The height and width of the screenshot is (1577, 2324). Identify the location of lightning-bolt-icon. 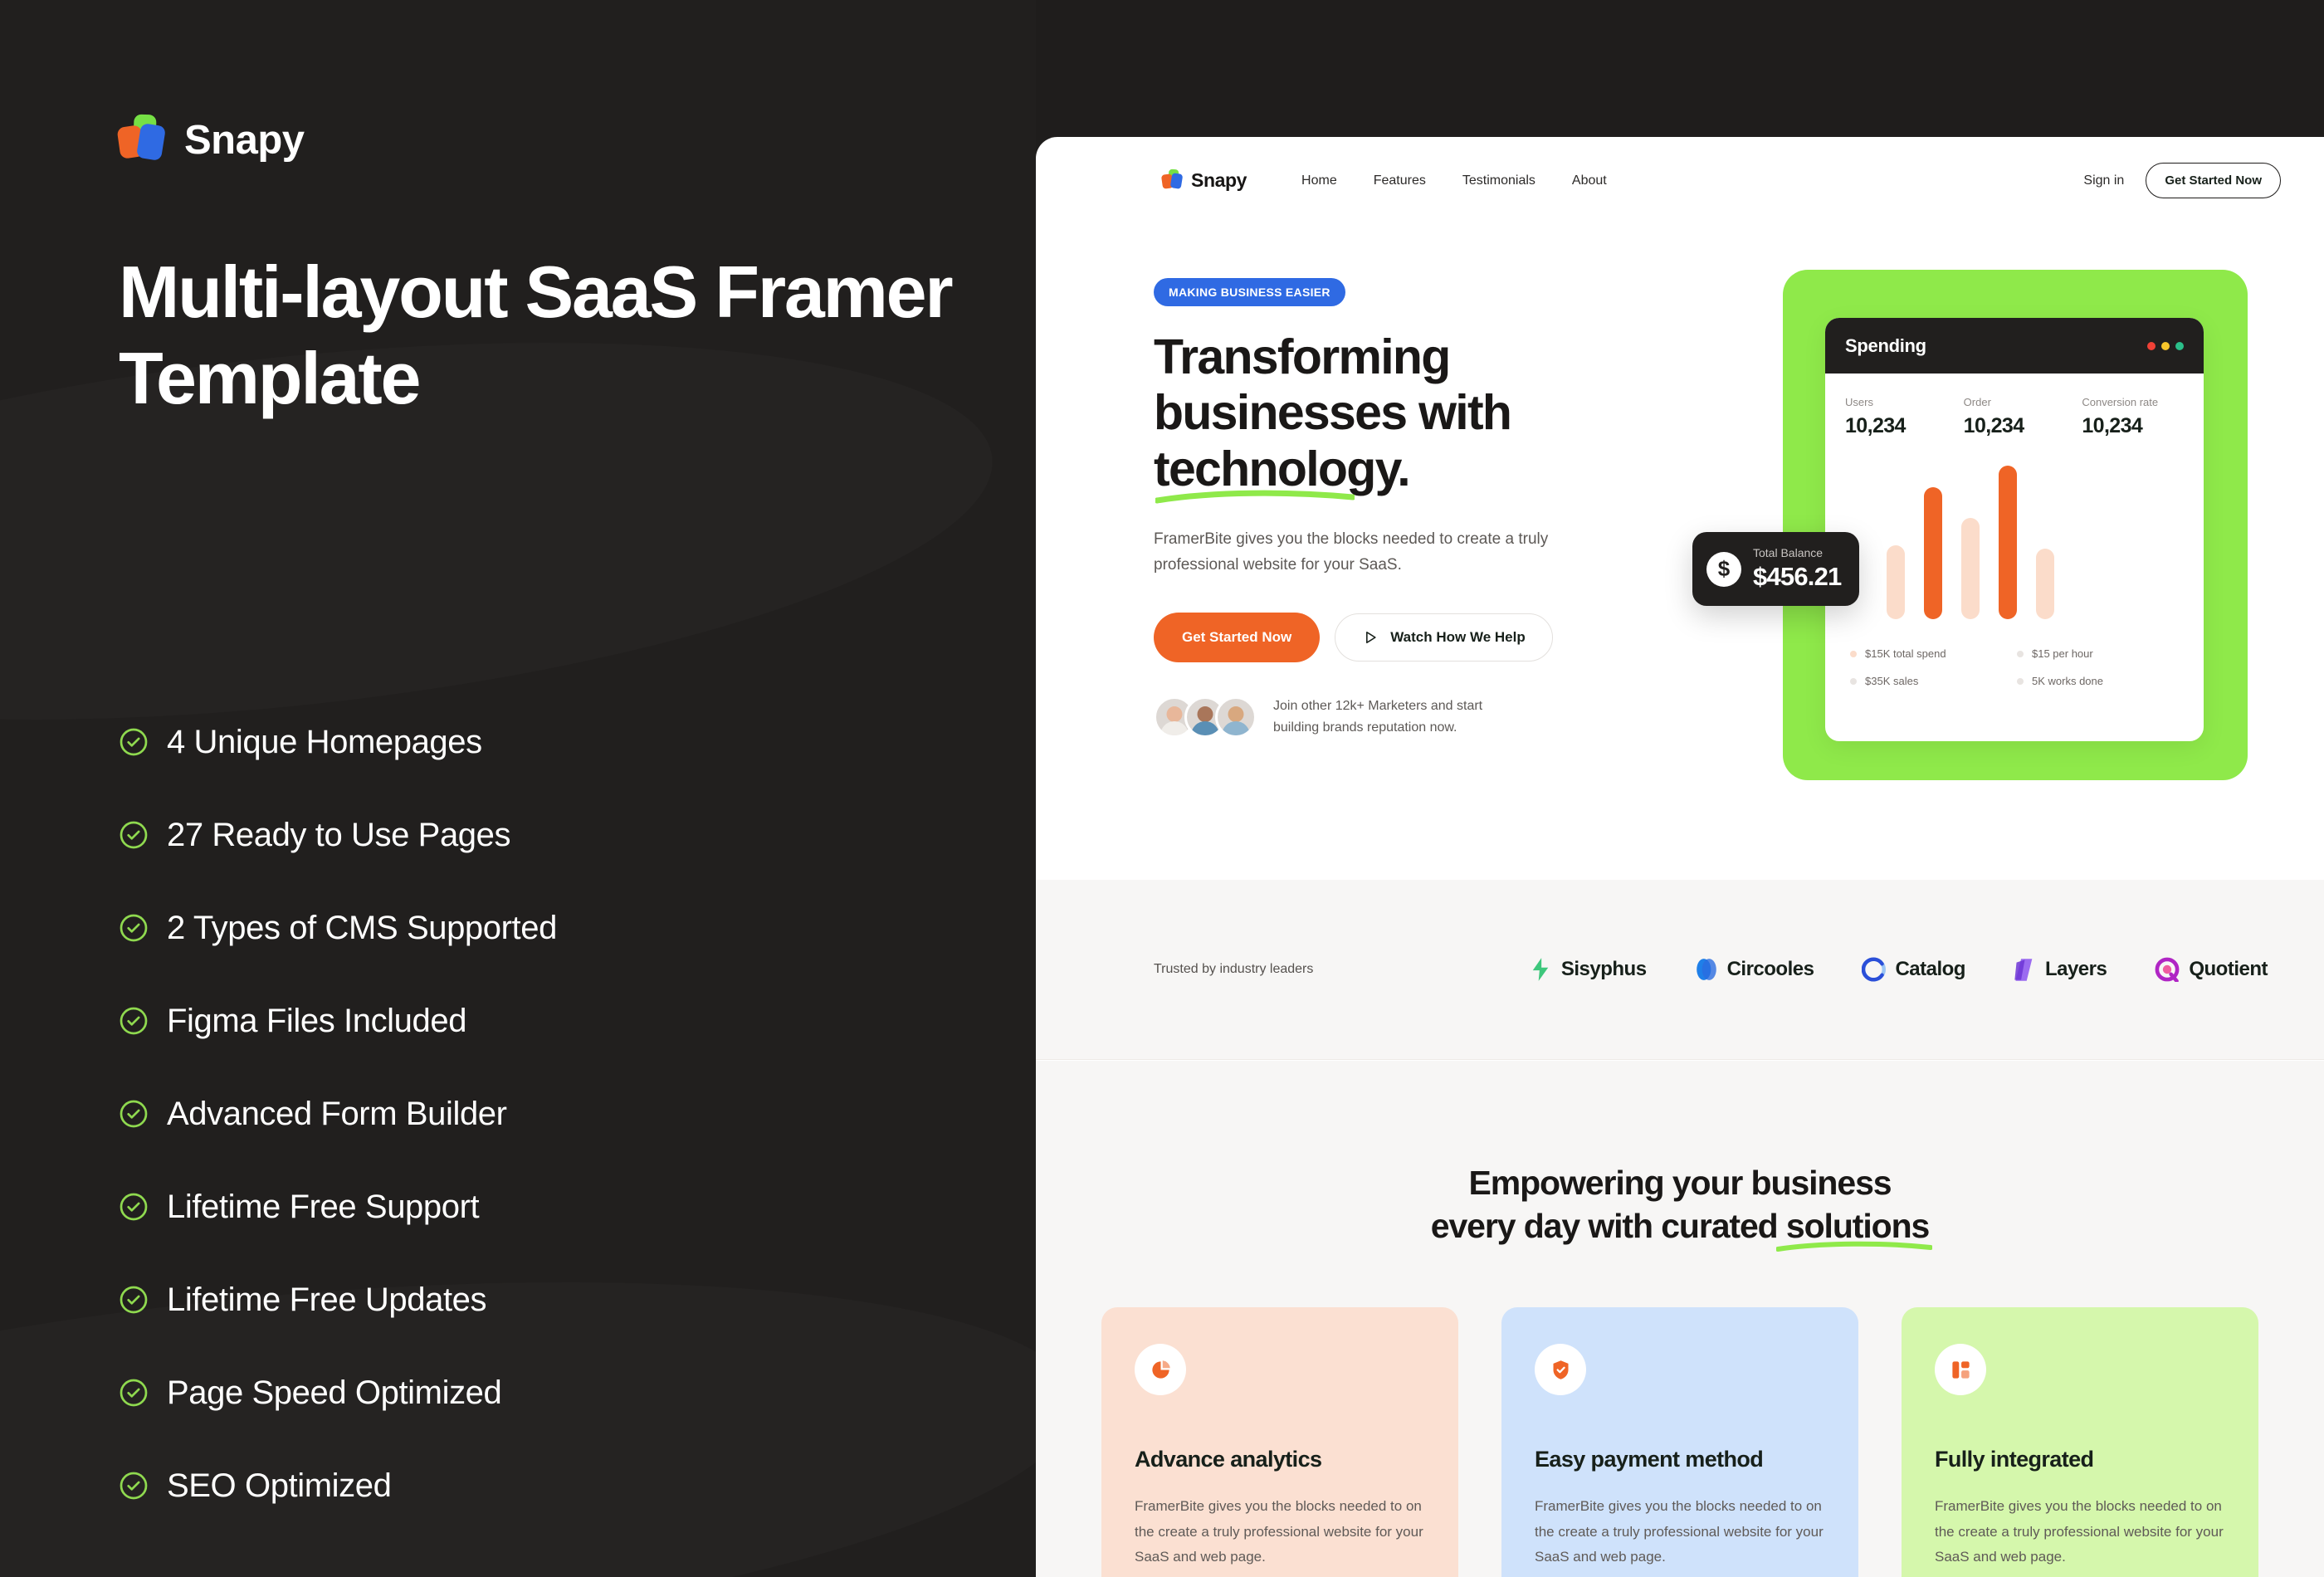
(1541, 969).